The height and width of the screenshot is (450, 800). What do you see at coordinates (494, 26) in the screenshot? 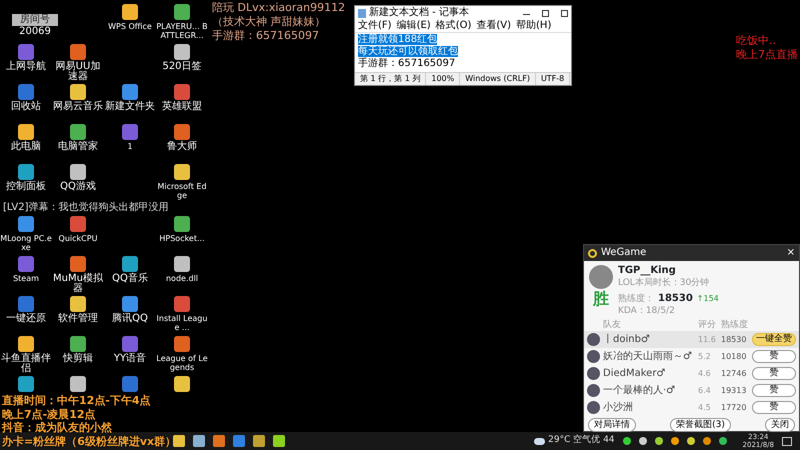
I see `menu-item: 查看(V)` at bounding box center [494, 26].